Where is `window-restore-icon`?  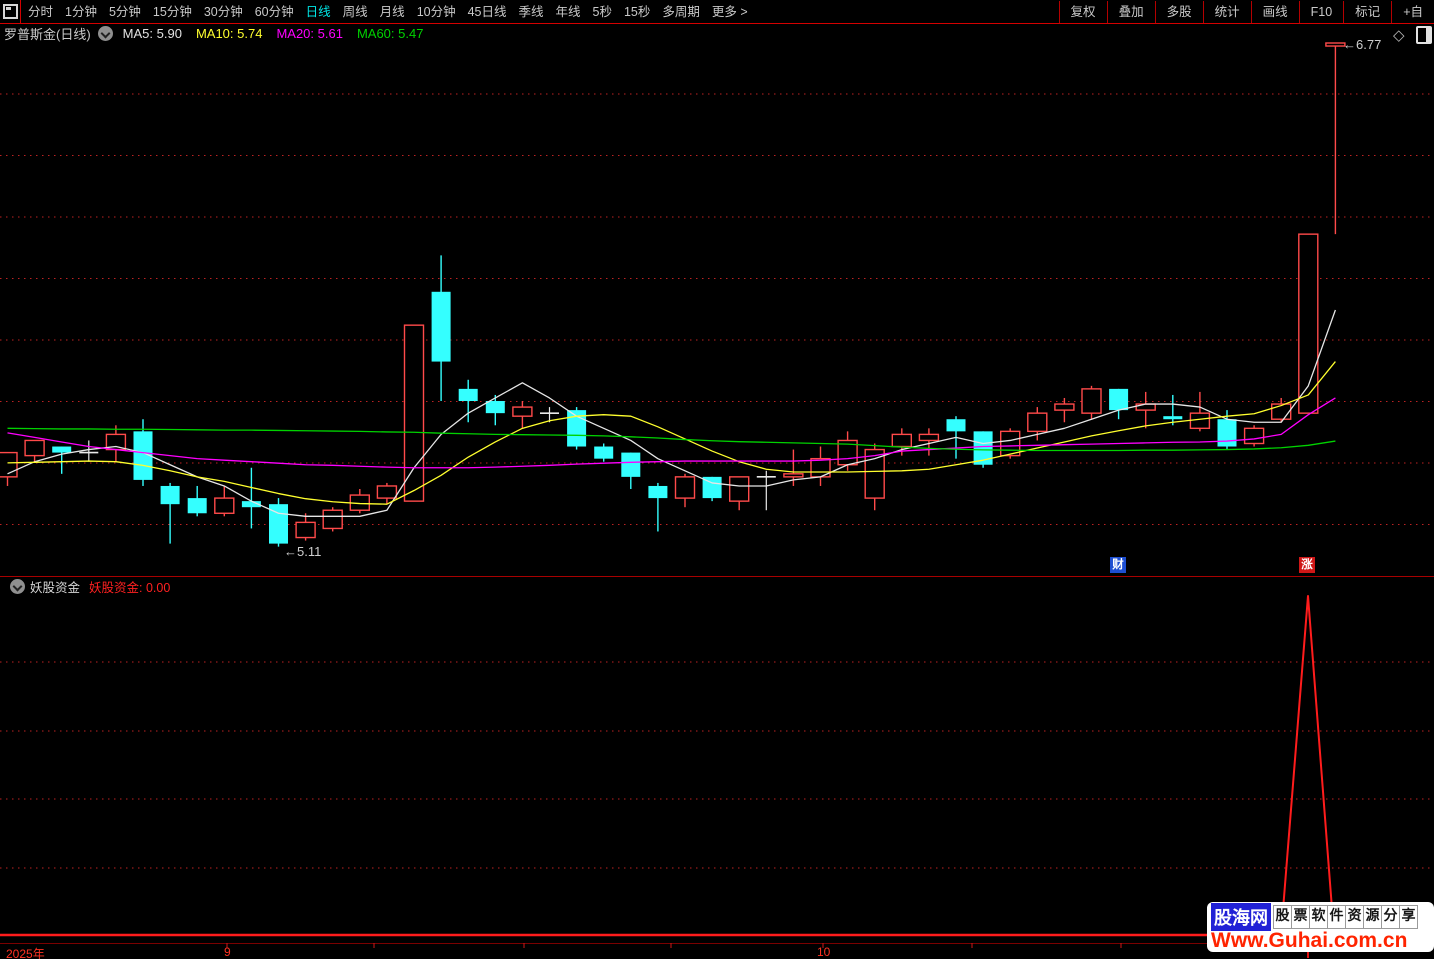 window-restore-icon is located at coordinates (10, 11).